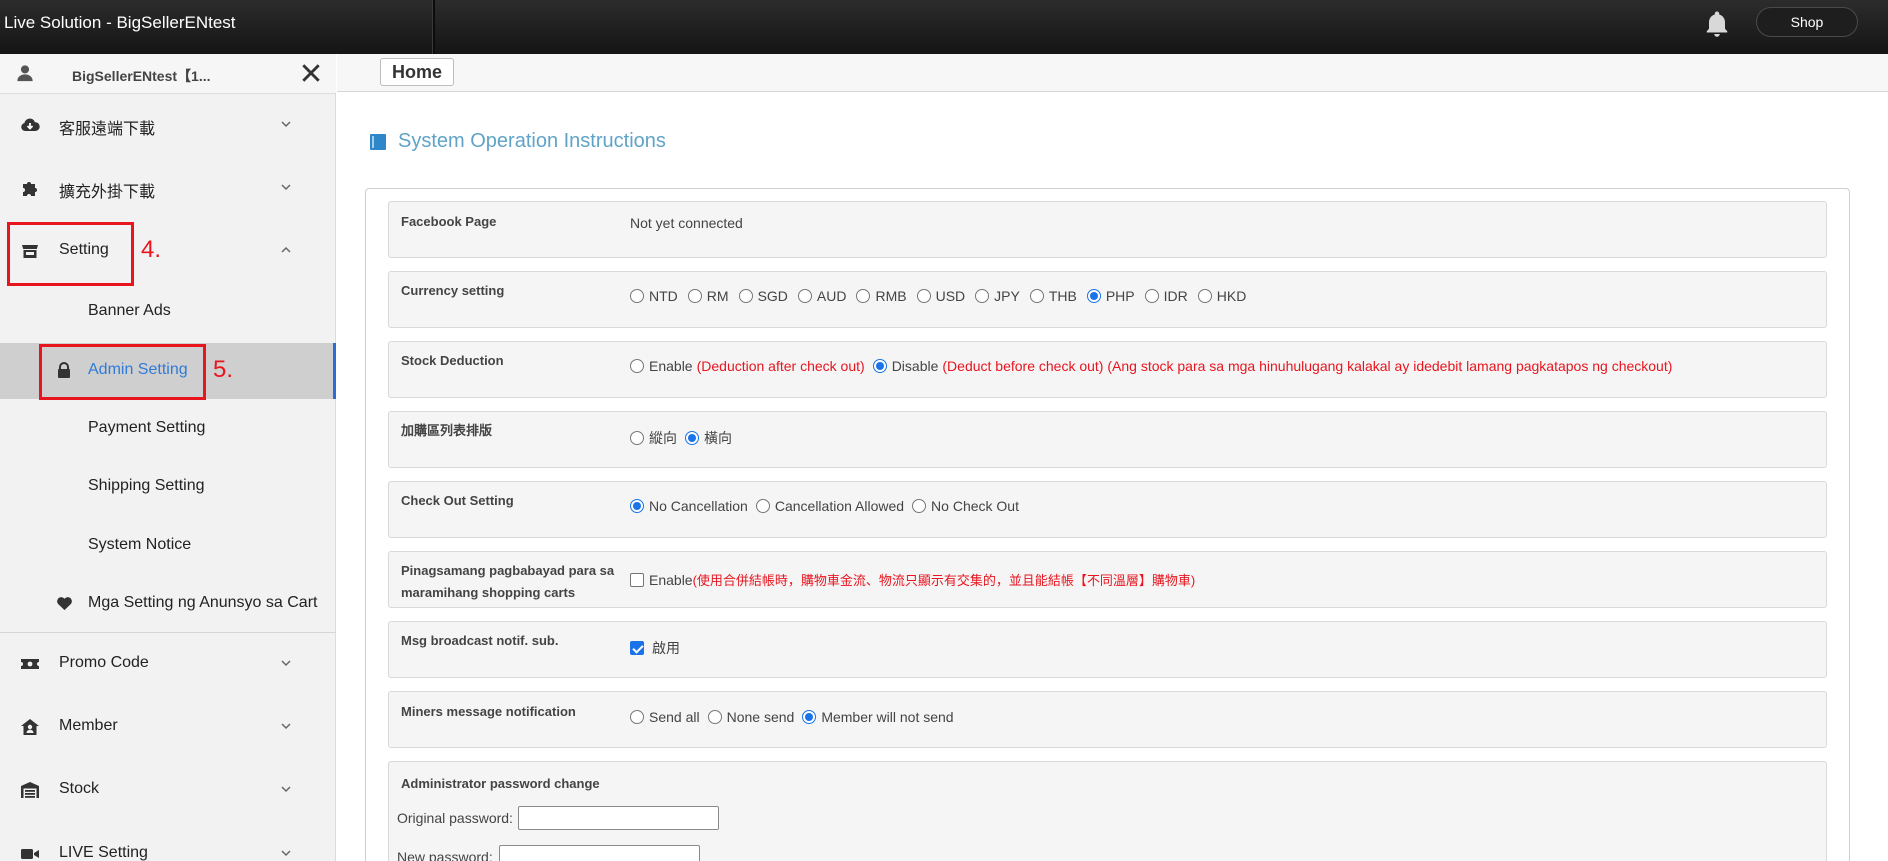 This screenshot has width=1888, height=861. I want to click on annotation-step-5: 5., so click(223, 369).